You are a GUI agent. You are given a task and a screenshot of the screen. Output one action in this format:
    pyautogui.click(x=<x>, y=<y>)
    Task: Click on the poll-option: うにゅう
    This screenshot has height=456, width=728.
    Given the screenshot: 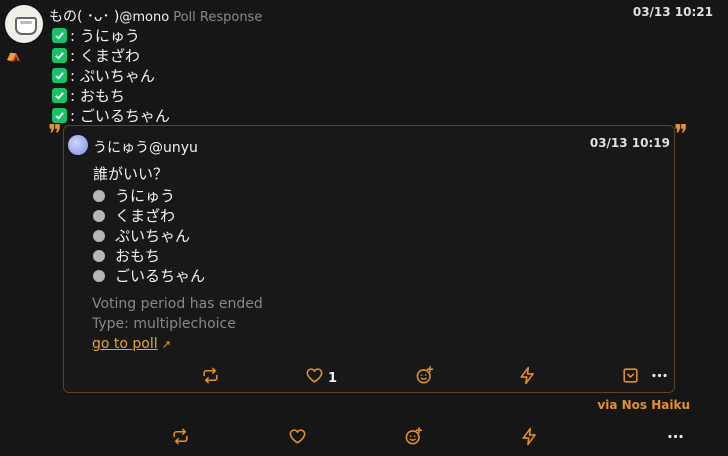 What is the action you would take?
    pyautogui.click(x=134, y=195)
    